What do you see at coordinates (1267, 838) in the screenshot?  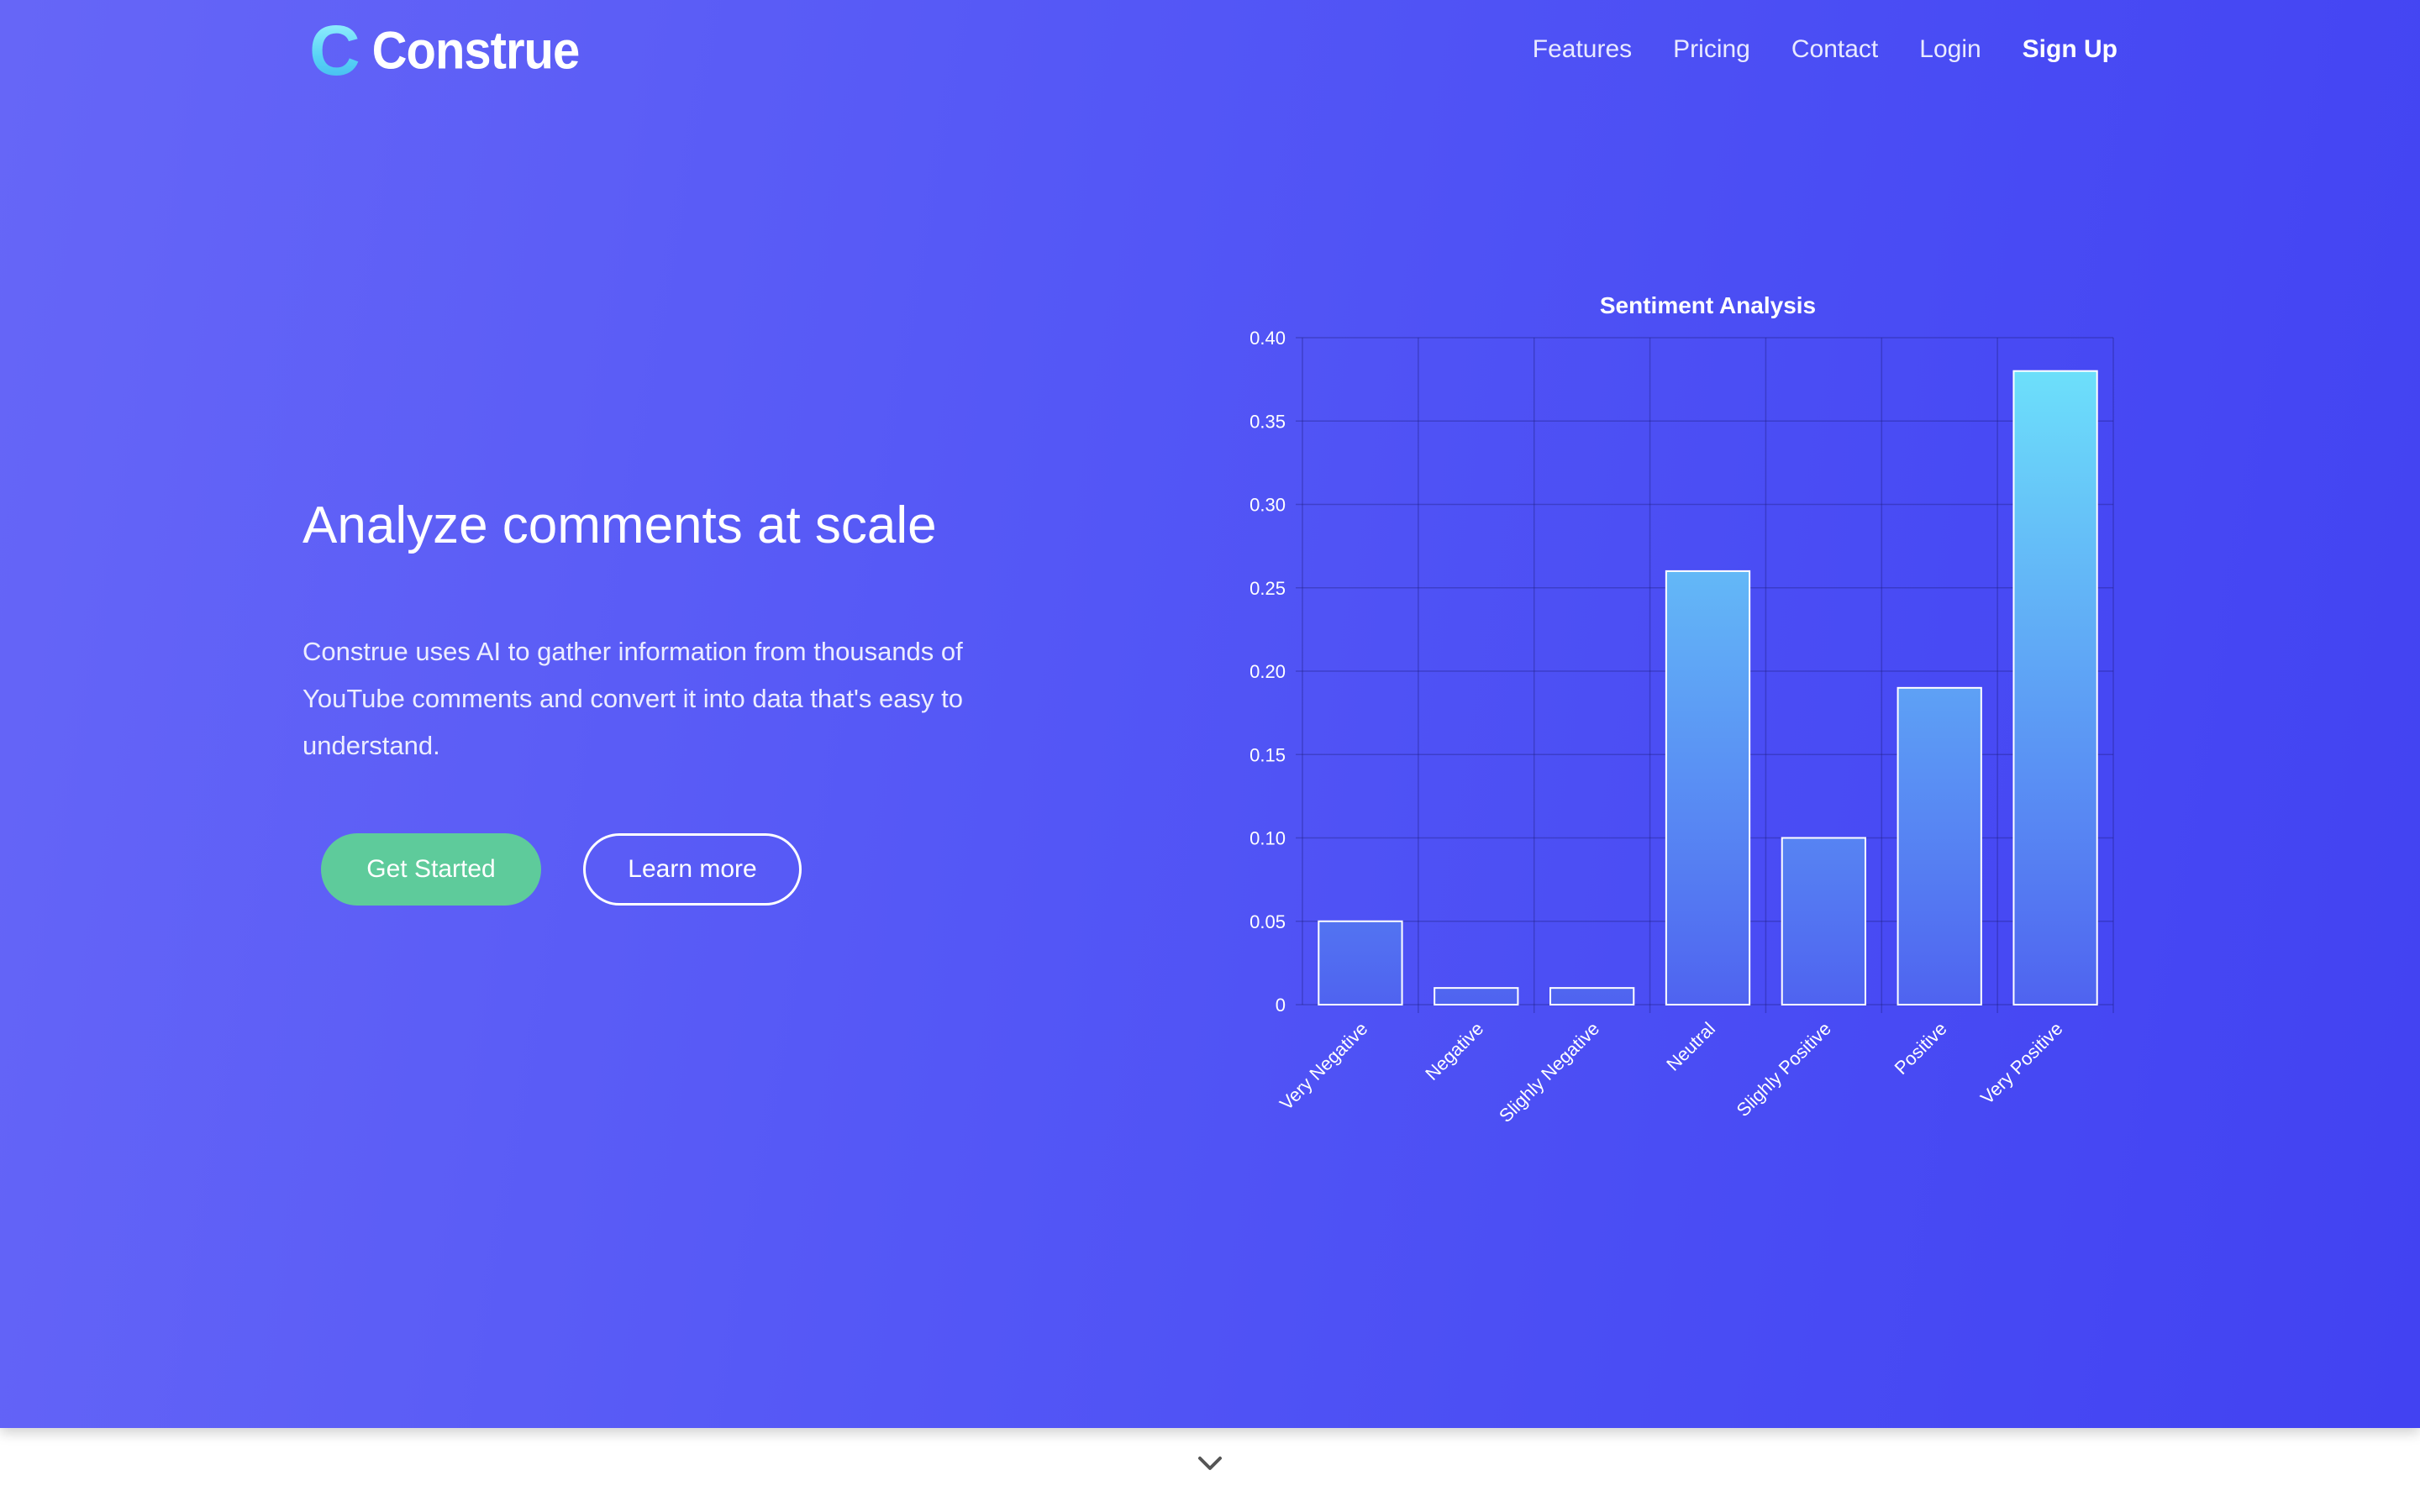 I see `y-tick-label: 0.10` at bounding box center [1267, 838].